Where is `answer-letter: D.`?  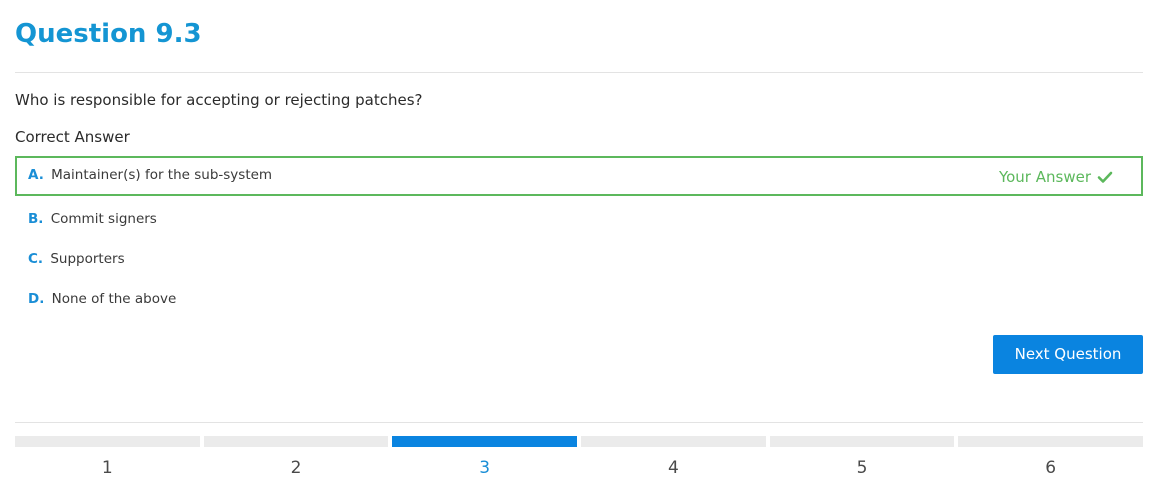 answer-letter: D. is located at coordinates (36, 299).